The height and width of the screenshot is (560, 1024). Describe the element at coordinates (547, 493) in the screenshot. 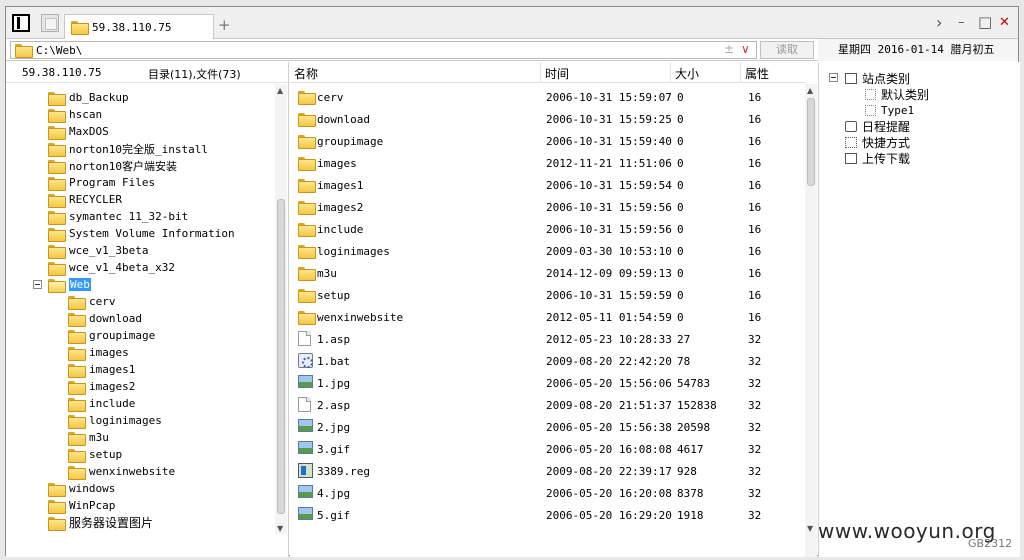

I see `table-row: 4.jpg 2006-05-20 16:20:08 8378 32` at that location.